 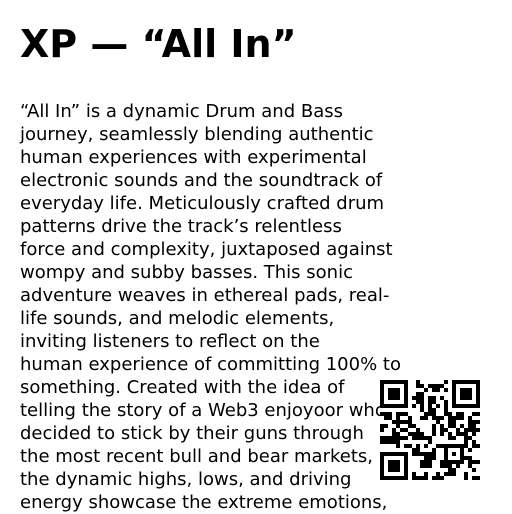 I want to click on qr-code-icon, so click(x=430, y=430).